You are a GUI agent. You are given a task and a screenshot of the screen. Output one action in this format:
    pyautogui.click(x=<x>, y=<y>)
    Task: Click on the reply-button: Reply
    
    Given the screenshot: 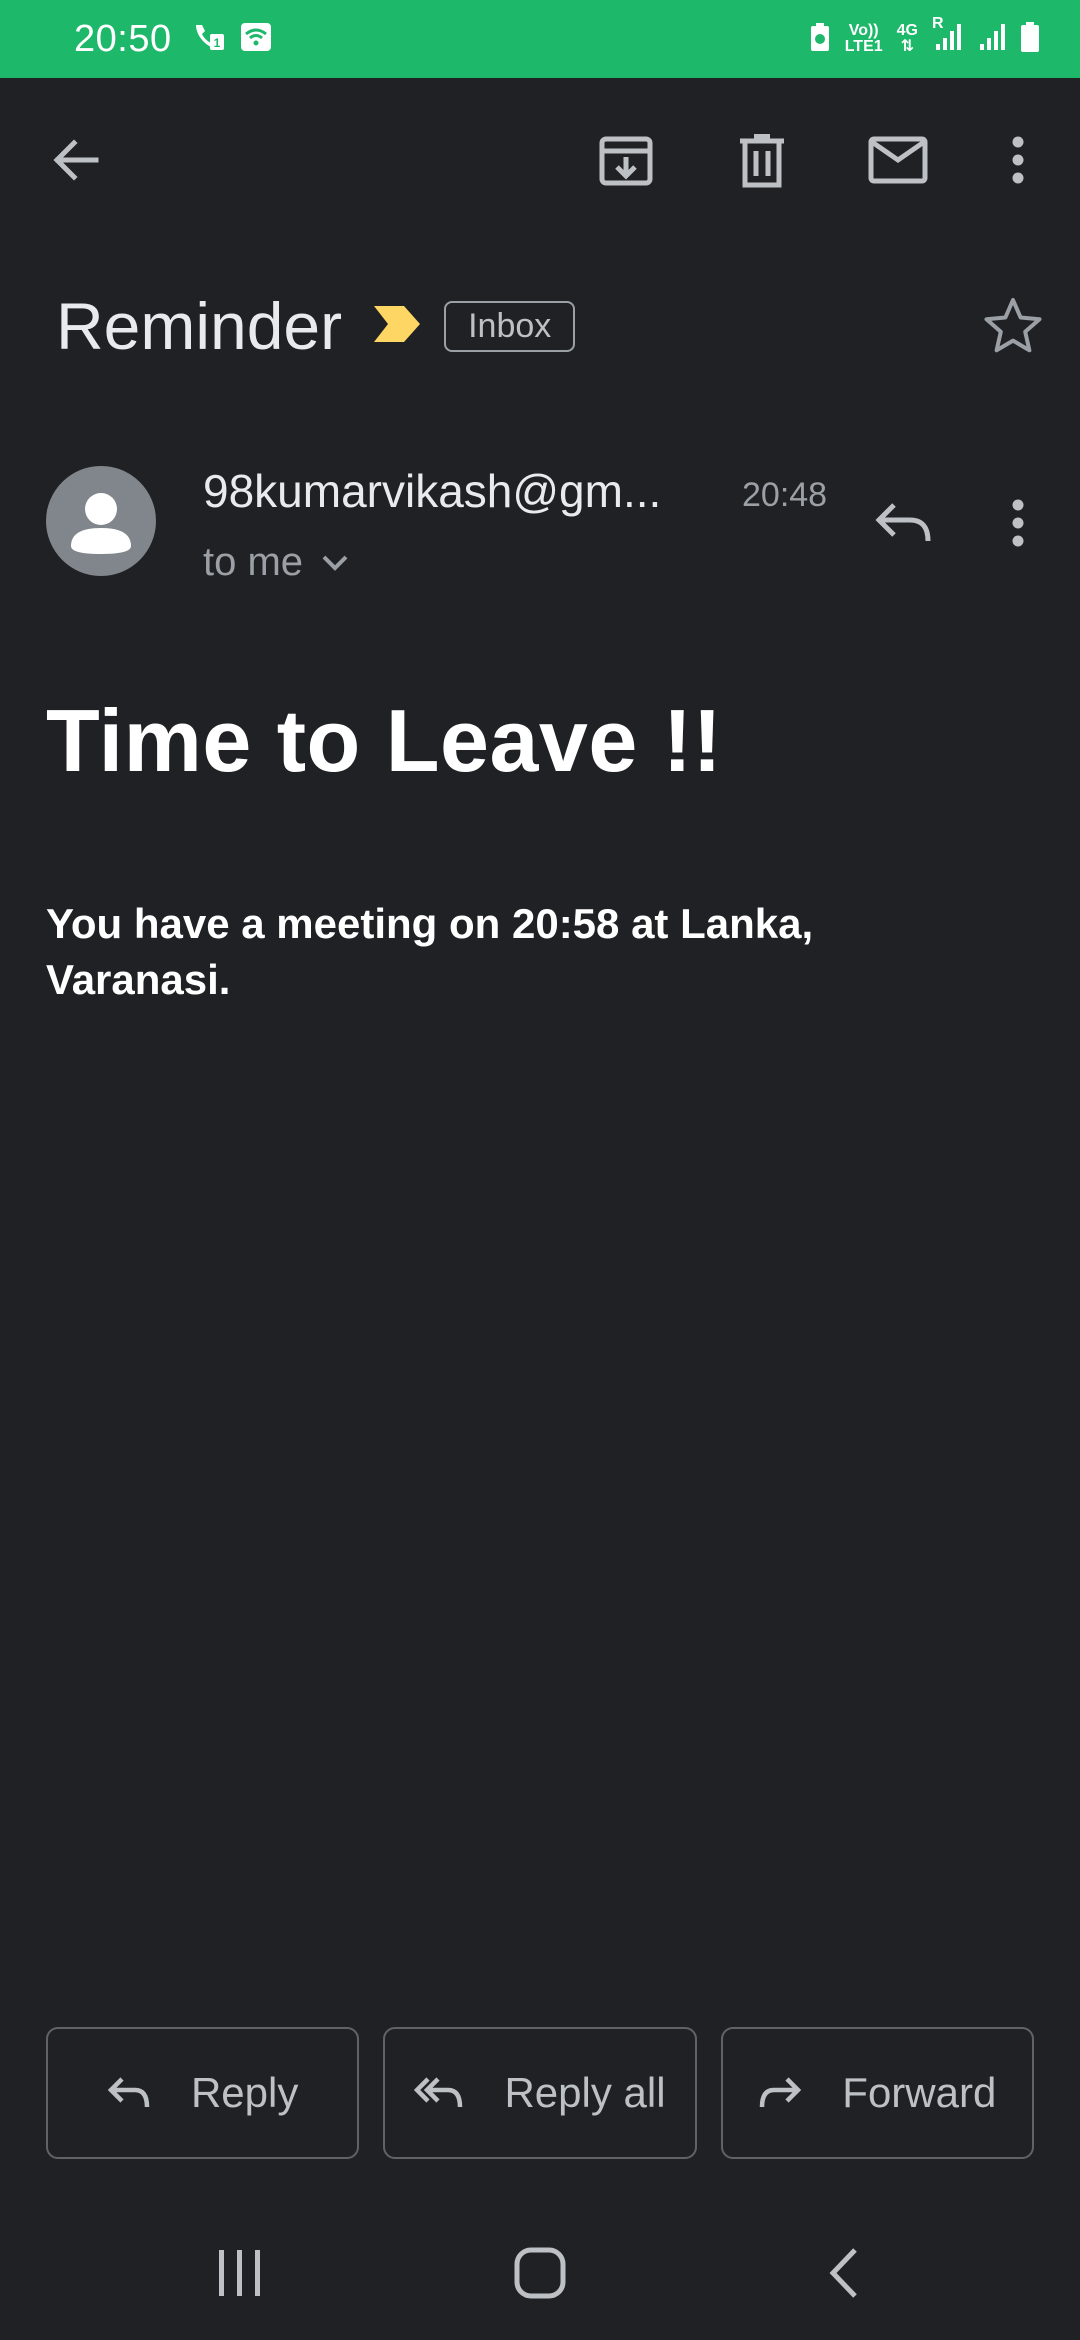 What is the action you would take?
    pyautogui.click(x=203, y=2093)
    